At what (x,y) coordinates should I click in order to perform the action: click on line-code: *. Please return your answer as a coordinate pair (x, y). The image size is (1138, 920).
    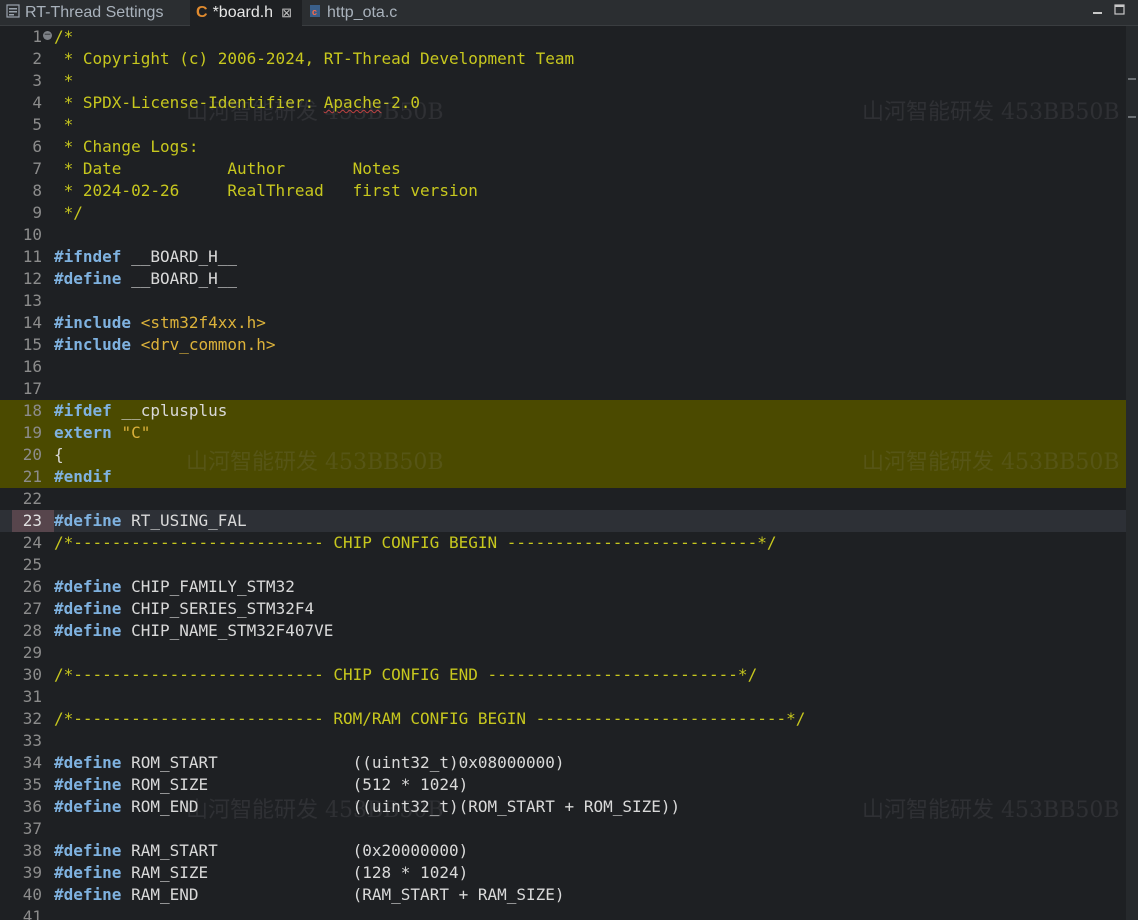
    Looking at the image, I should click on (64, 125).